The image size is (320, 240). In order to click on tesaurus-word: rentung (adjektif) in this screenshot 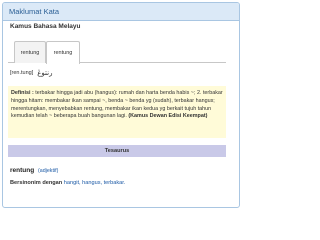, I will do `click(34, 170)`.